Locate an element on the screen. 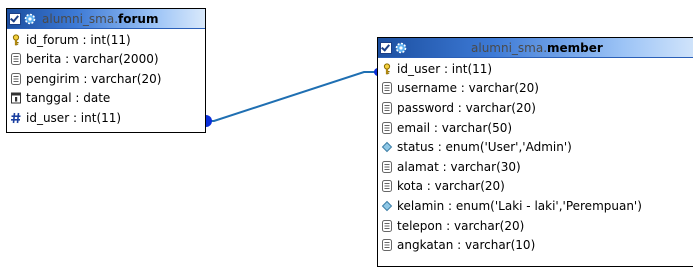 The image size is (693, 267). field-label: berita : varchar(2000) is located at coordinates (92, 59).